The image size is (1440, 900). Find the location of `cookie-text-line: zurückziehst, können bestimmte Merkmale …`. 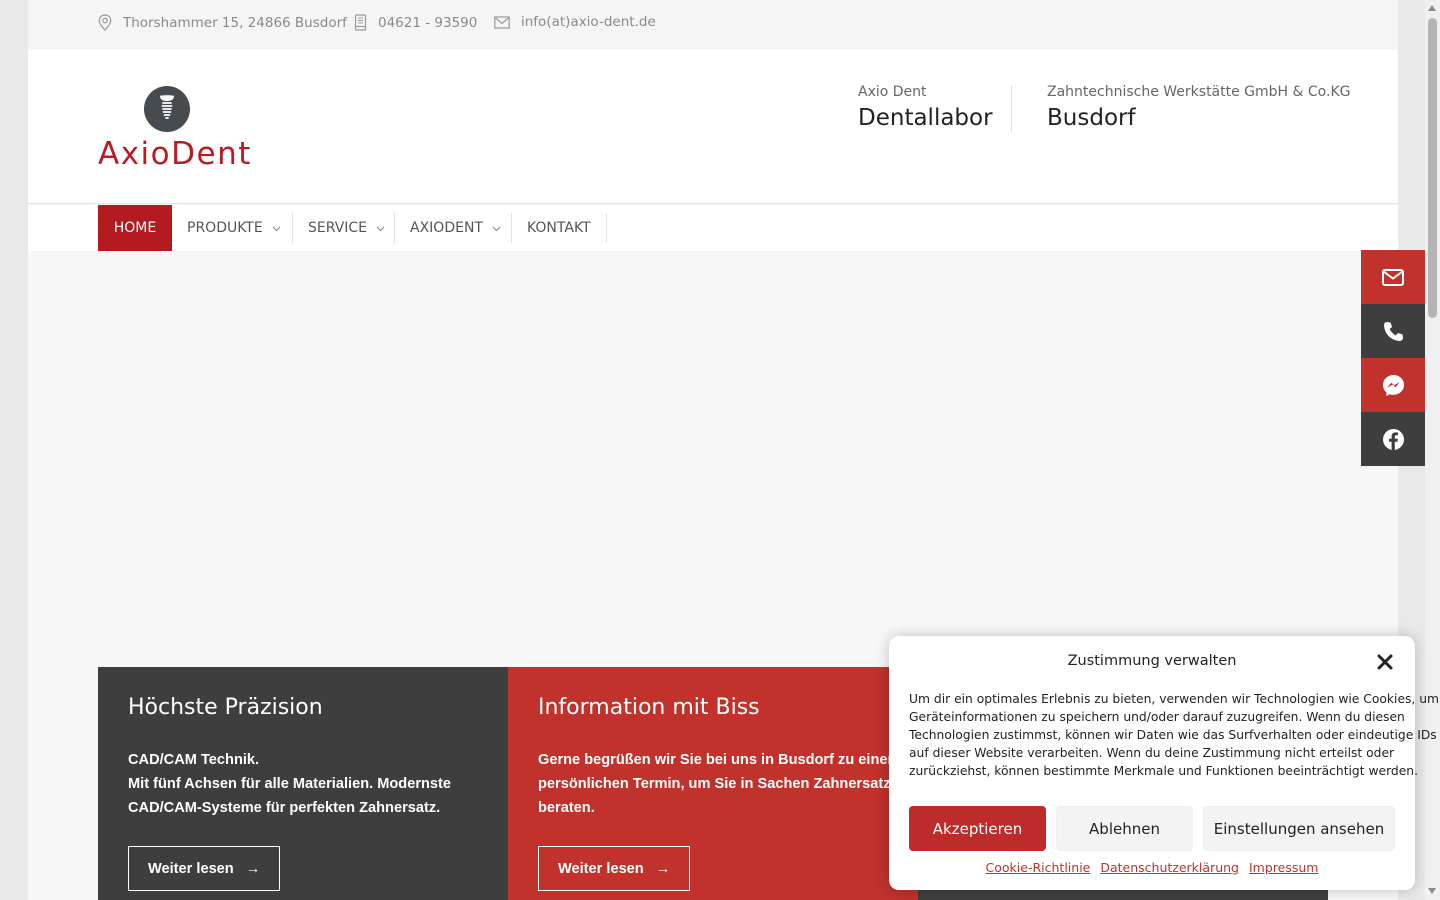

cookie-text-line: zurückziehst, können bestimmte Merkmale … is located at coordinates (1163, 771).